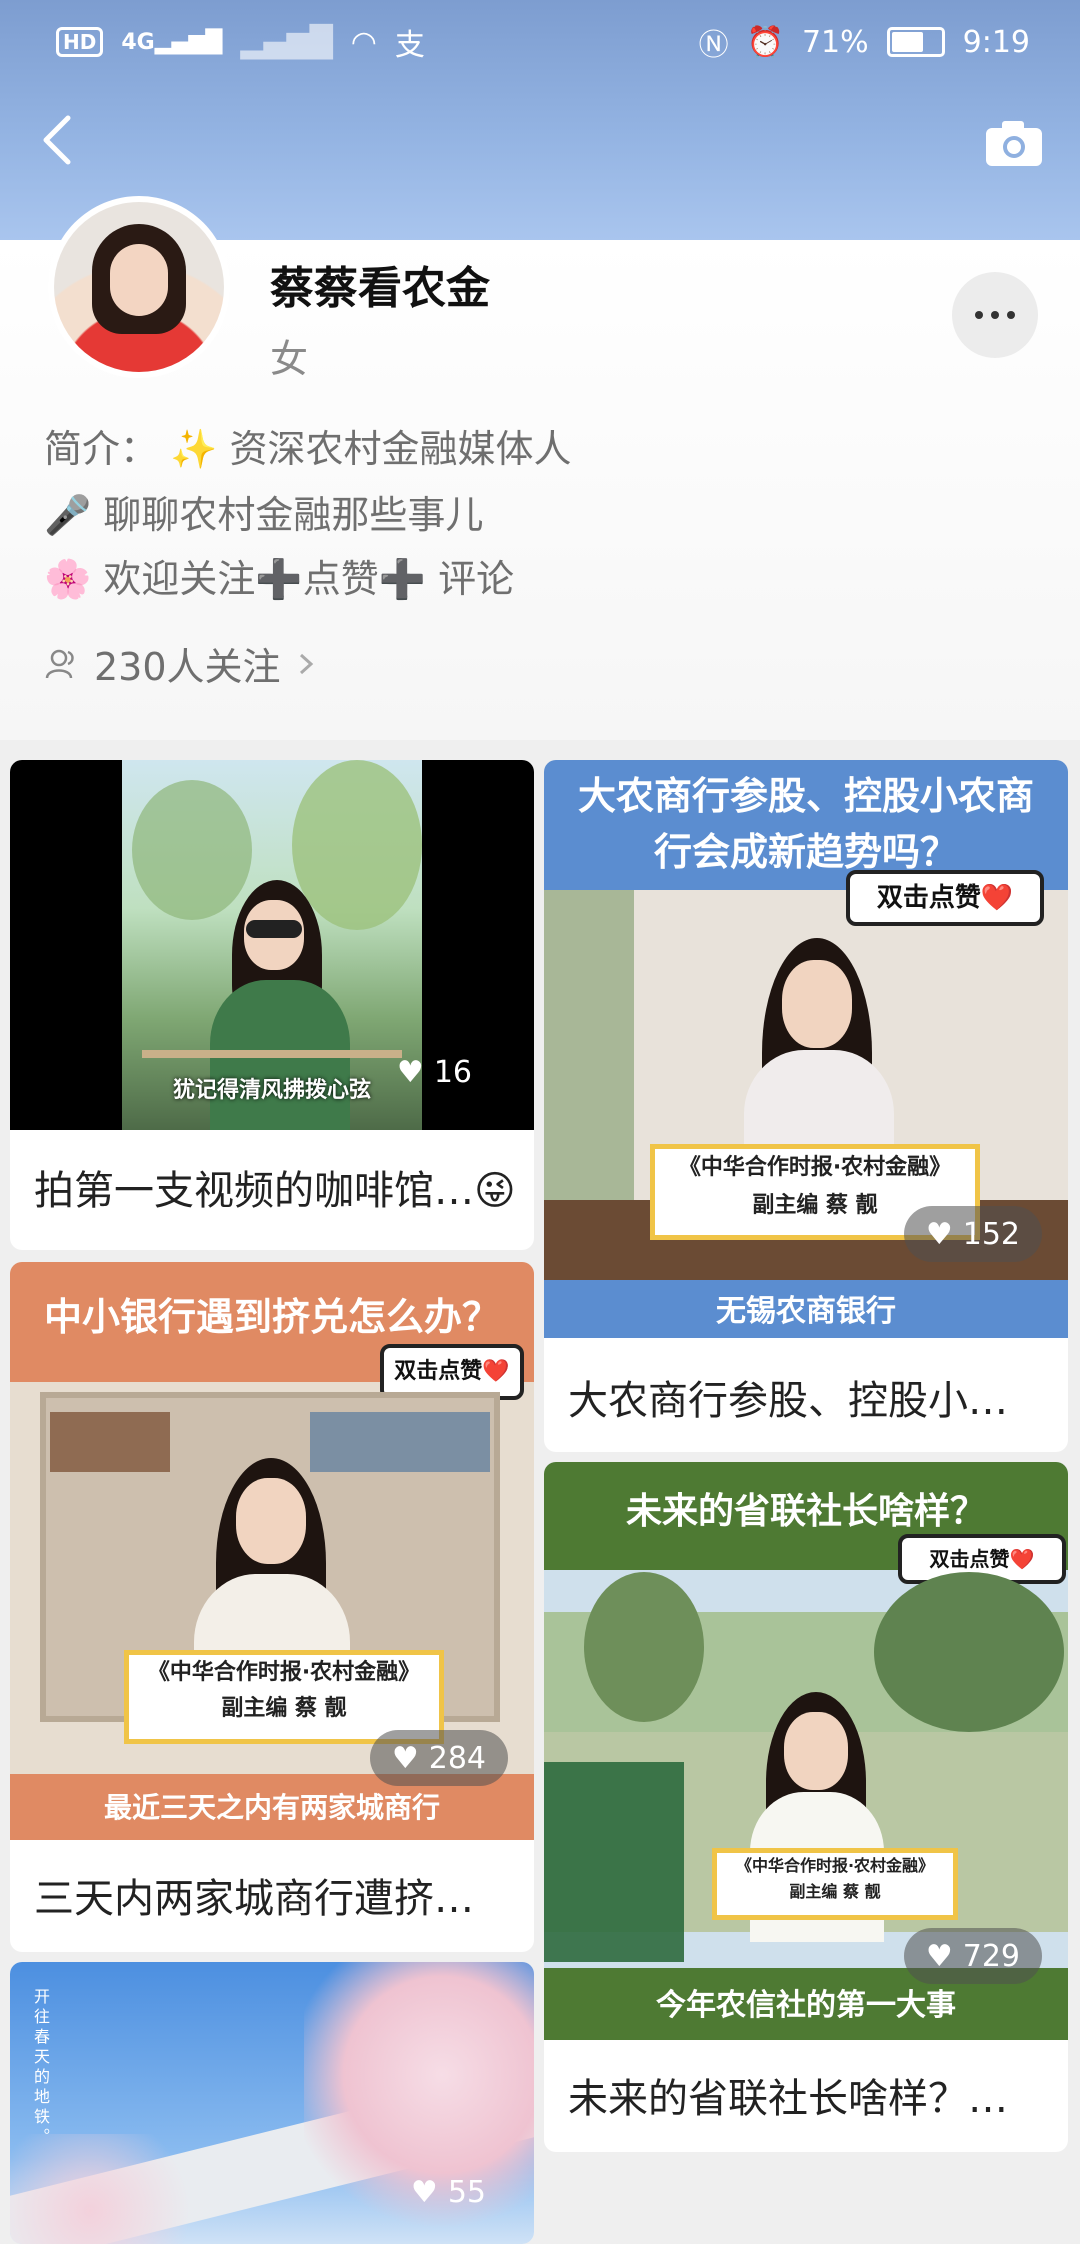 Image resolution: width=1080 pixels, height=2244 pixels. I want to click on video-card-1: 犹记得清风拂拨心弦 ♥ 16 拍第一支视频的咖啡馆…😜, so click(272, 1005).